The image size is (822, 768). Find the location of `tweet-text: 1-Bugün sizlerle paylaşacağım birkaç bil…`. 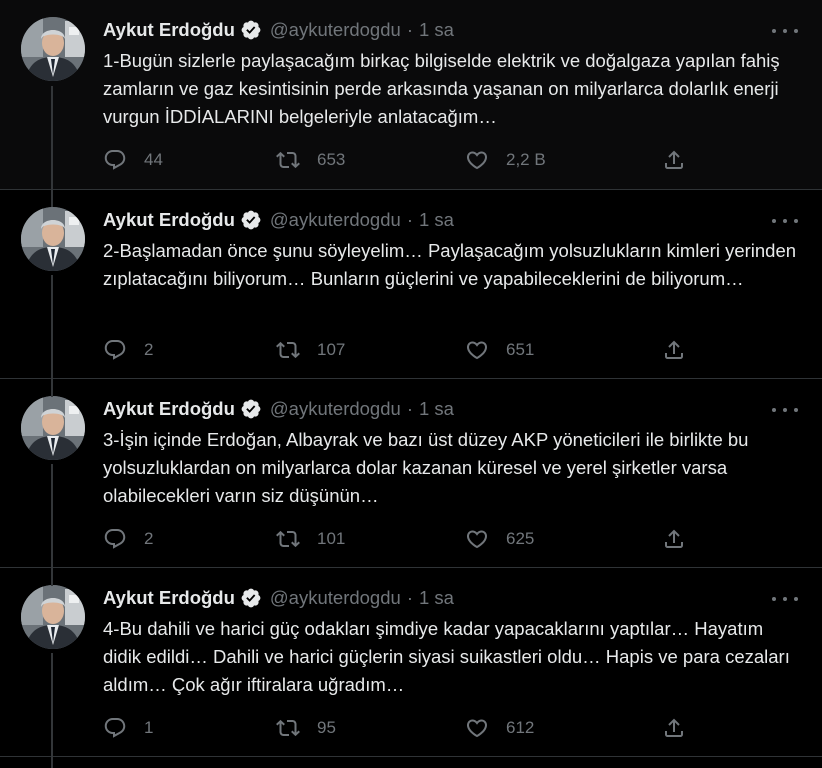

tweet-text: 1-Bugün sizlerle paylaşacağım birkaç bil… is located at coordinates (441, 88).